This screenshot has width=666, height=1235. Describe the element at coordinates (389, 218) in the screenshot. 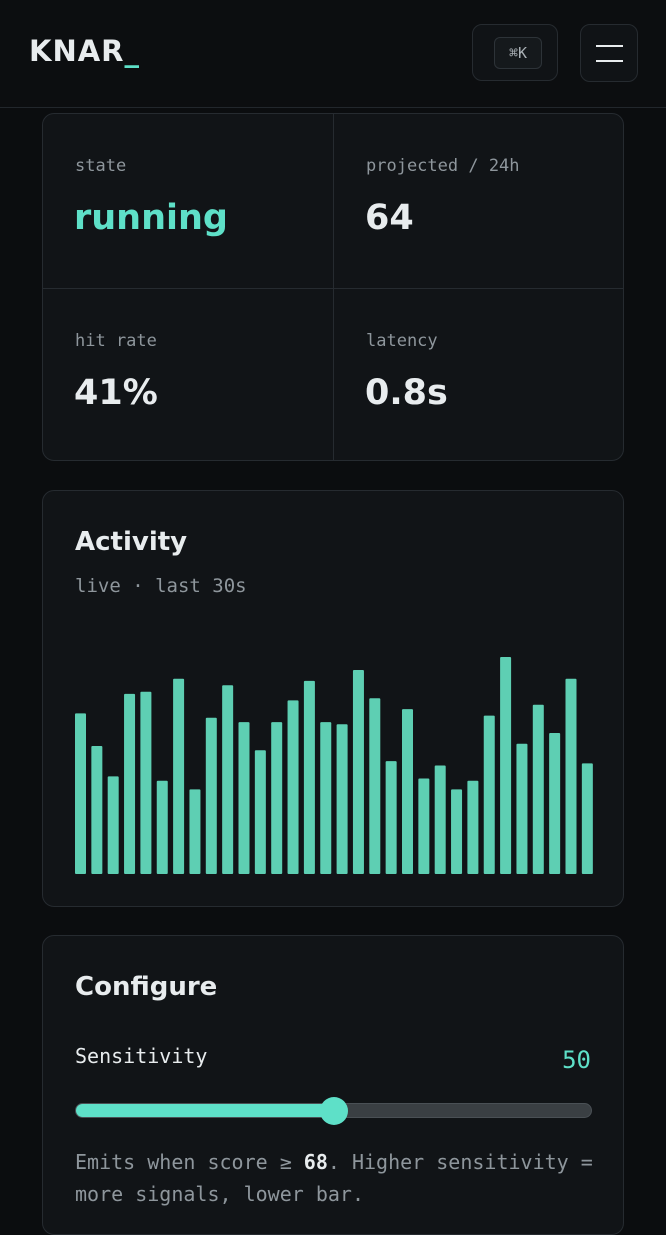

I see `stat-value: 64` at that location.